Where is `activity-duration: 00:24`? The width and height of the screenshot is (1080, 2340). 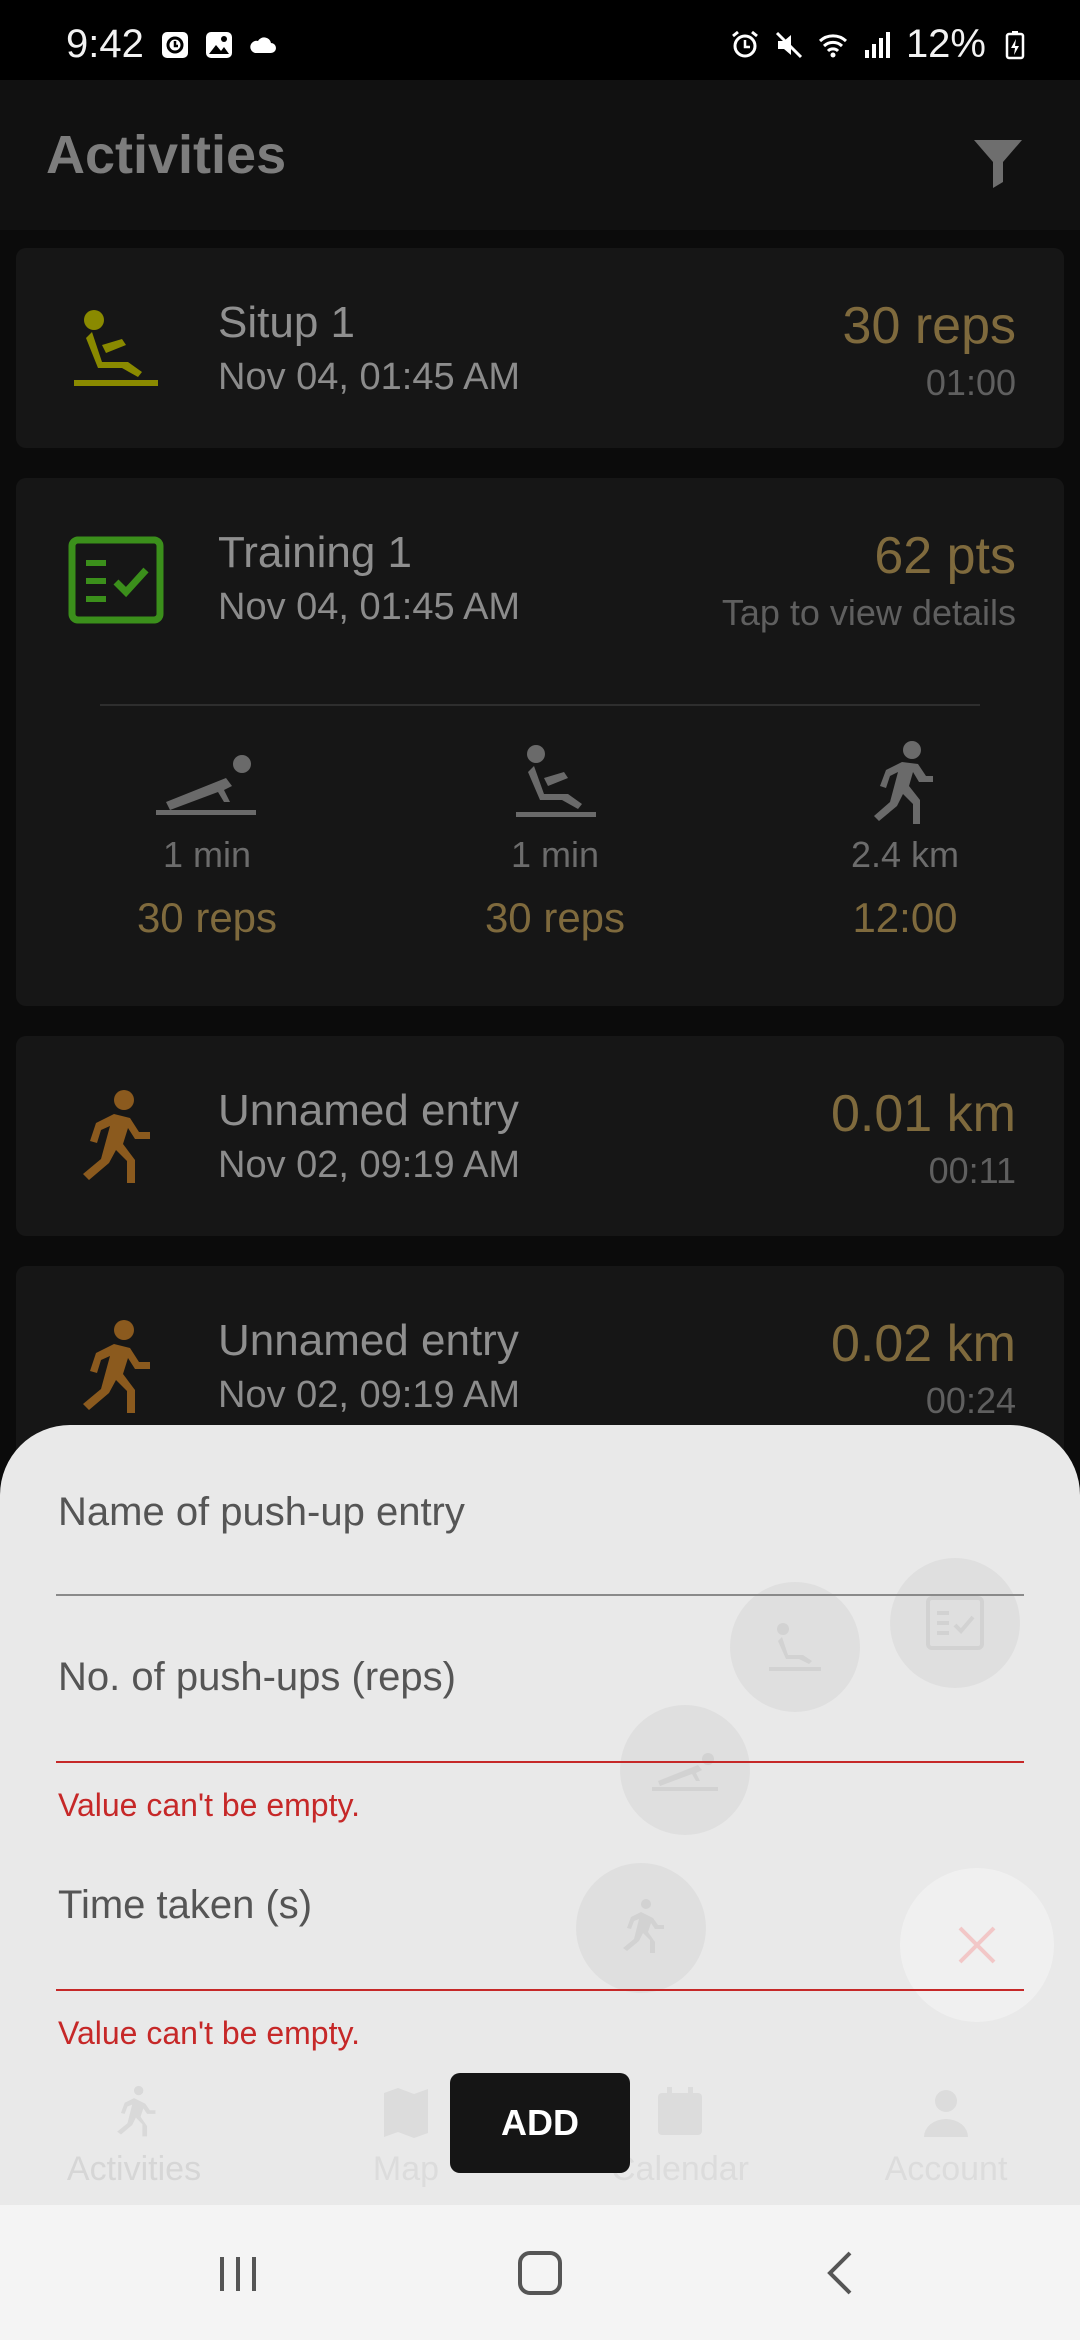 activity-duration: 00:24 is located at coordinates (970, 1400).